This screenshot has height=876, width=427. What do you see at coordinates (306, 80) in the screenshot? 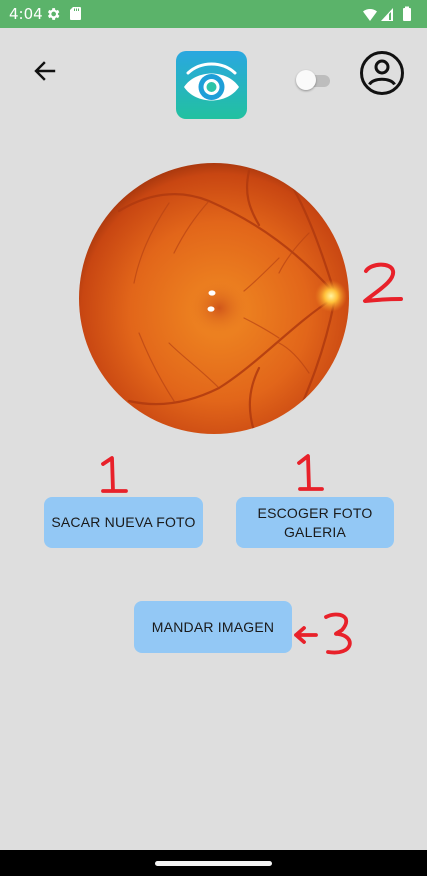
I see `toggle-thumb` at bounding box center [306, 80].